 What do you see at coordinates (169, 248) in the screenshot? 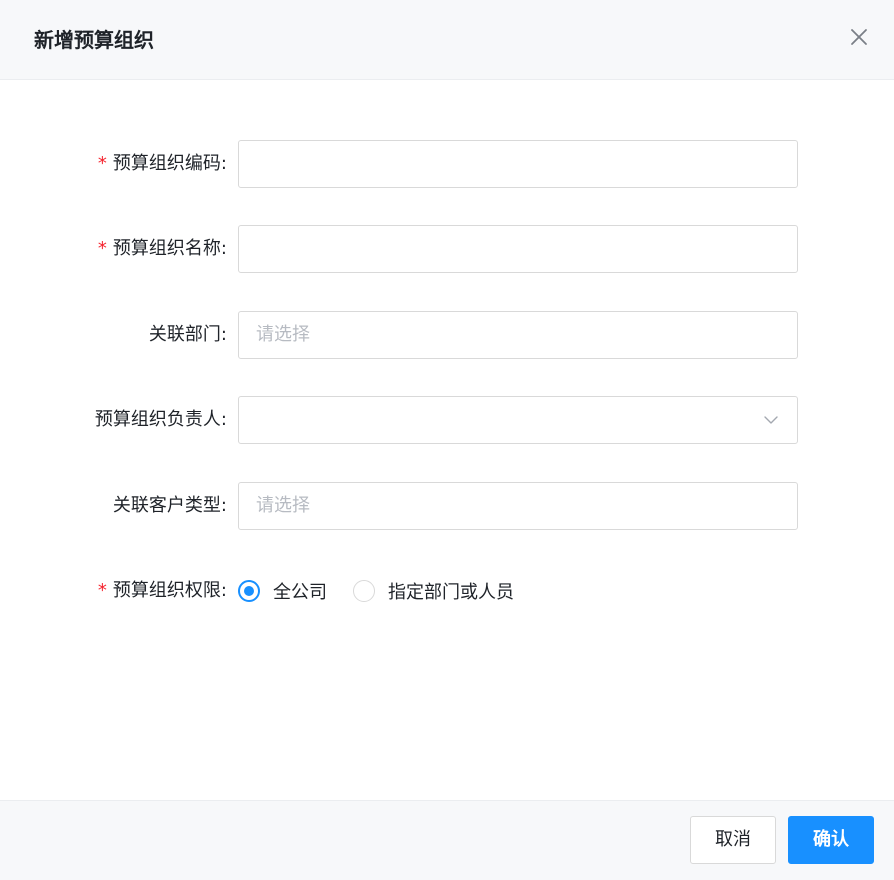
I see `name-label-text: 预算组织名称:` at bounding box center [169, 248].